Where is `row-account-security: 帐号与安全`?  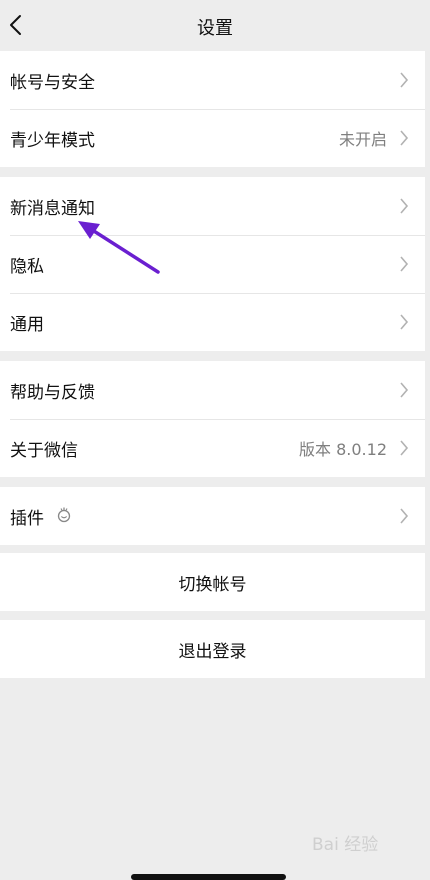 row-account-security: 帐号与安全 is located at coordinates (212, 80).